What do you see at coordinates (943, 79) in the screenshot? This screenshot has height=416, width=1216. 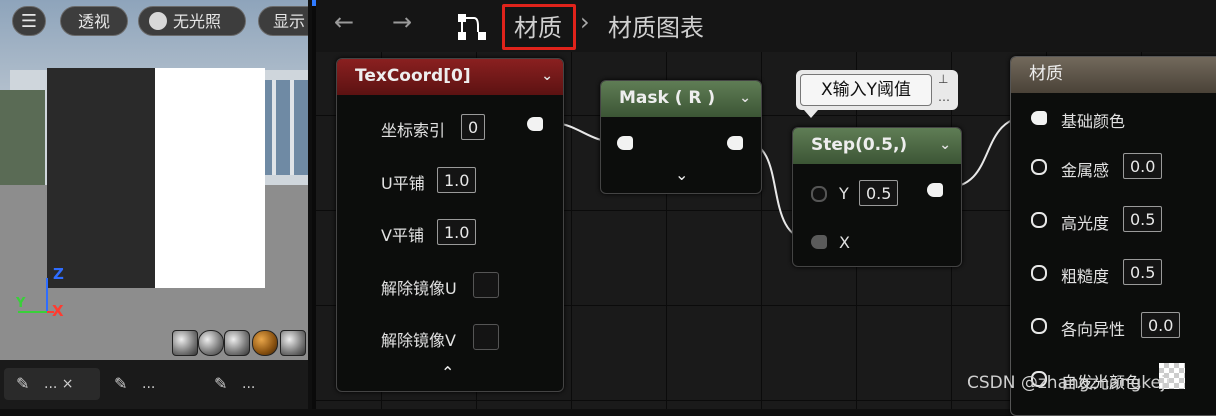 I see `pin-comment-icon: ⊥` at bounding box center [943, 79].